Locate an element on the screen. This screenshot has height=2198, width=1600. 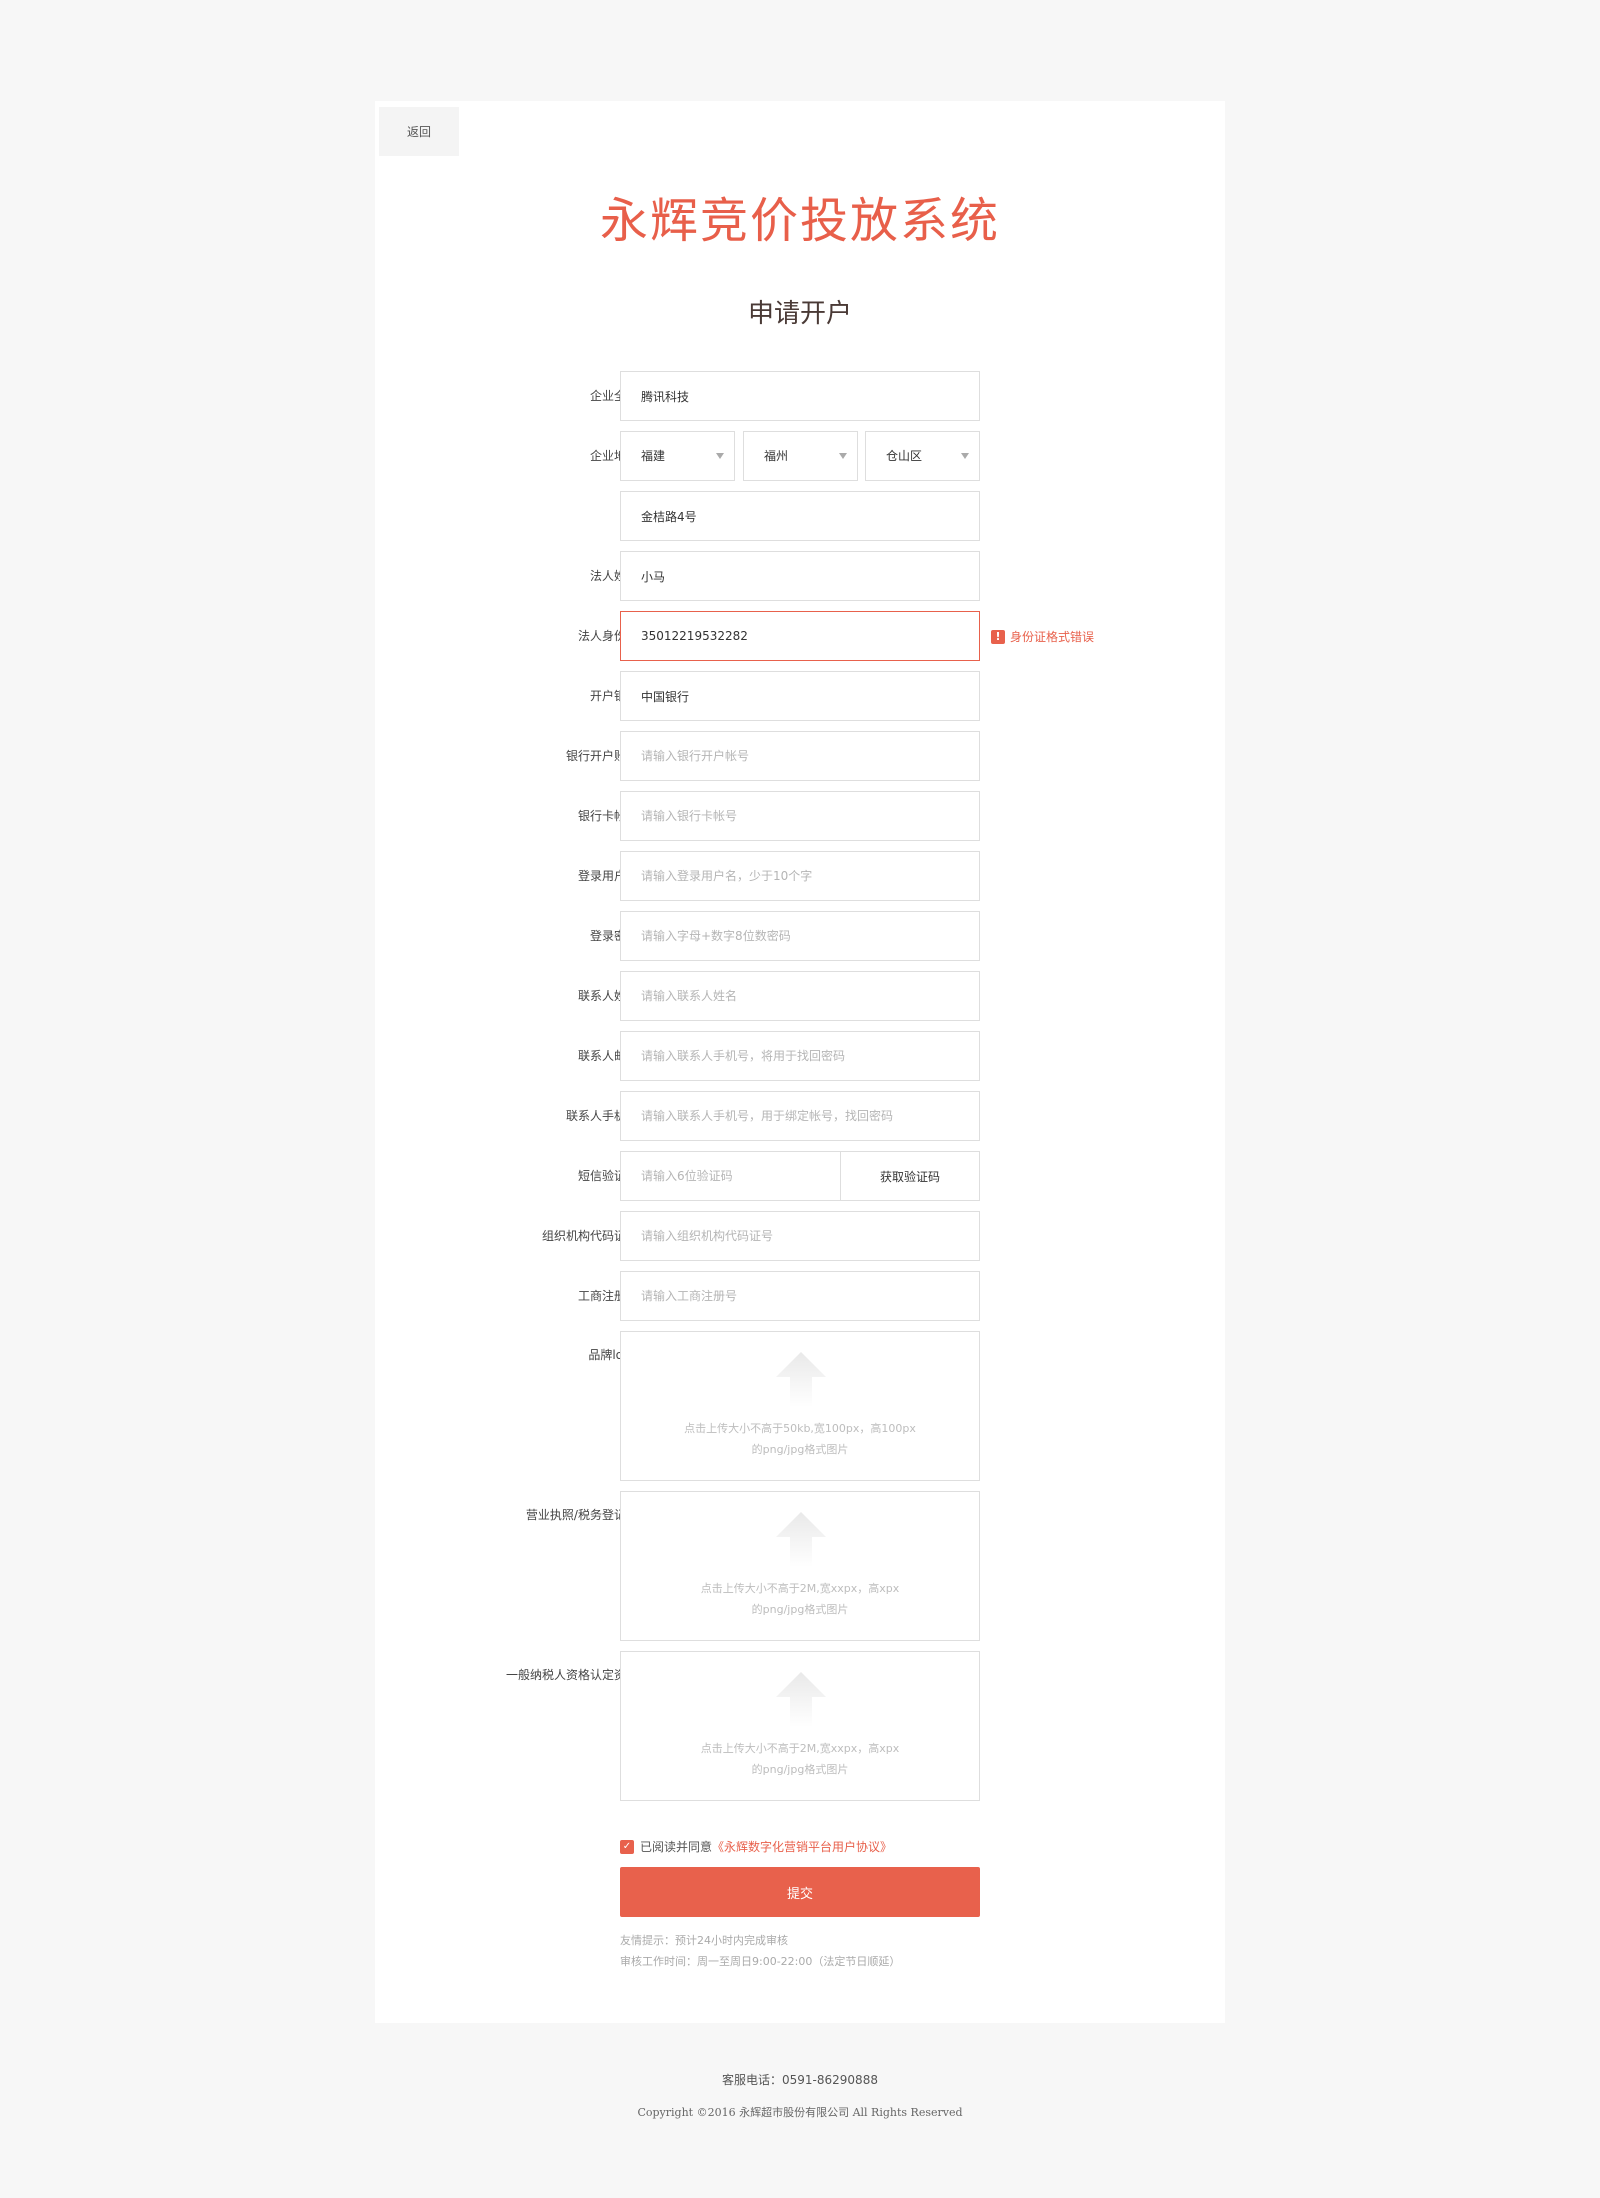
agreement-link: 《永辉数字化营销平台用户协议》 is located at coordinates (802, 1846).